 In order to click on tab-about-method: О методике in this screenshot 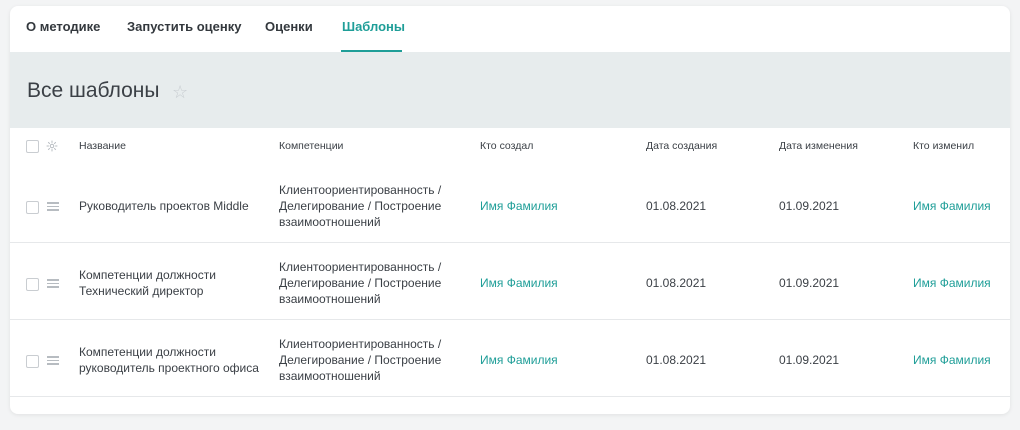, I will do `click(63, 26)`.